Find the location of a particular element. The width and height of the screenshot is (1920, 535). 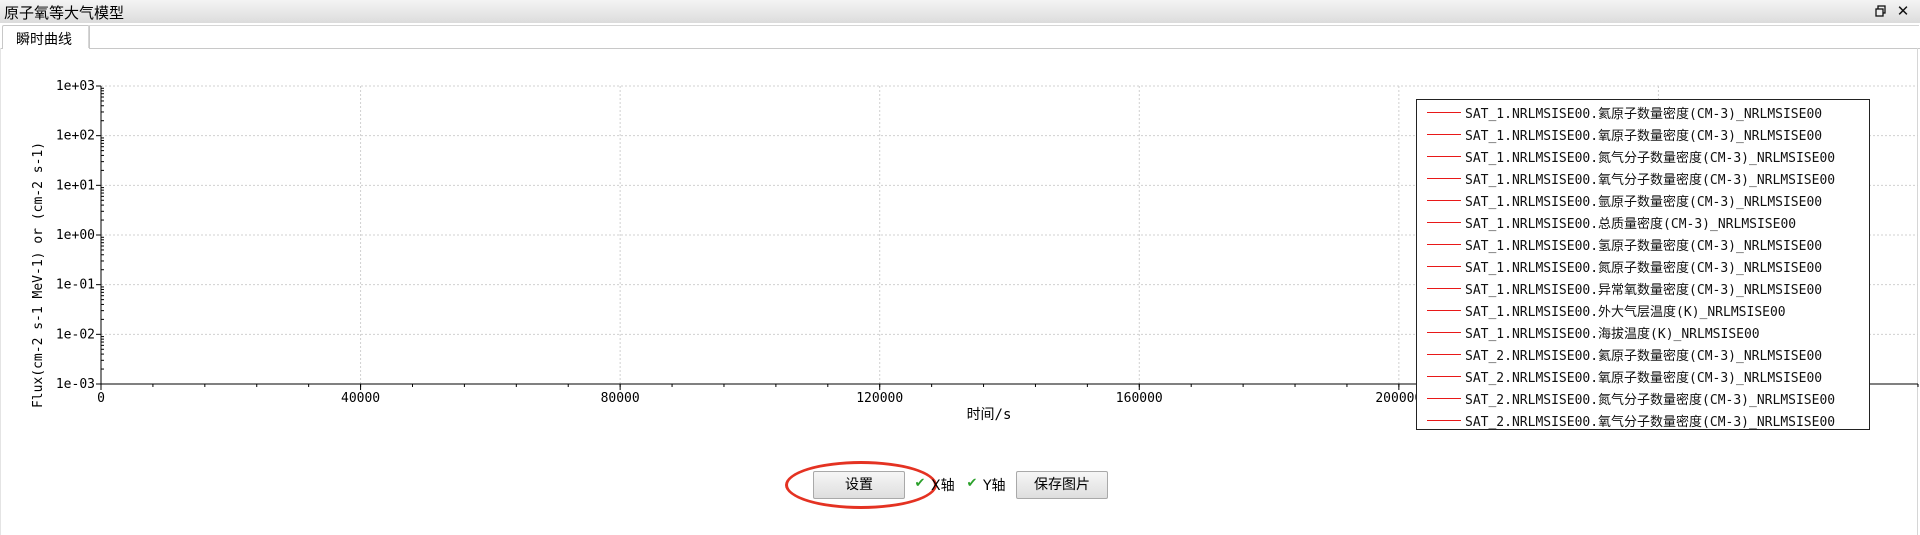

tab-bar: 瞬时曲线 is located at coordinates (960, 36).